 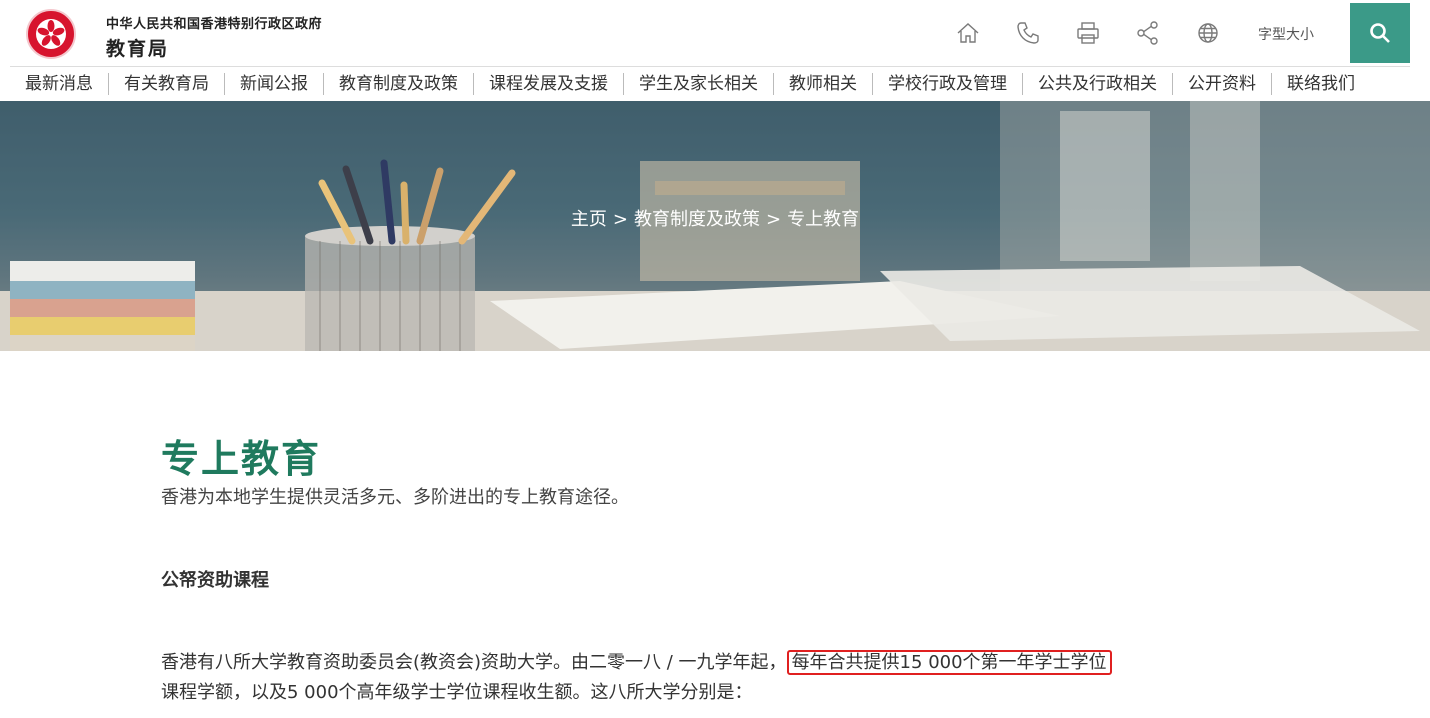 I want to click on nav-item-public-info: 公开资料, so click(x=1222, y=83).